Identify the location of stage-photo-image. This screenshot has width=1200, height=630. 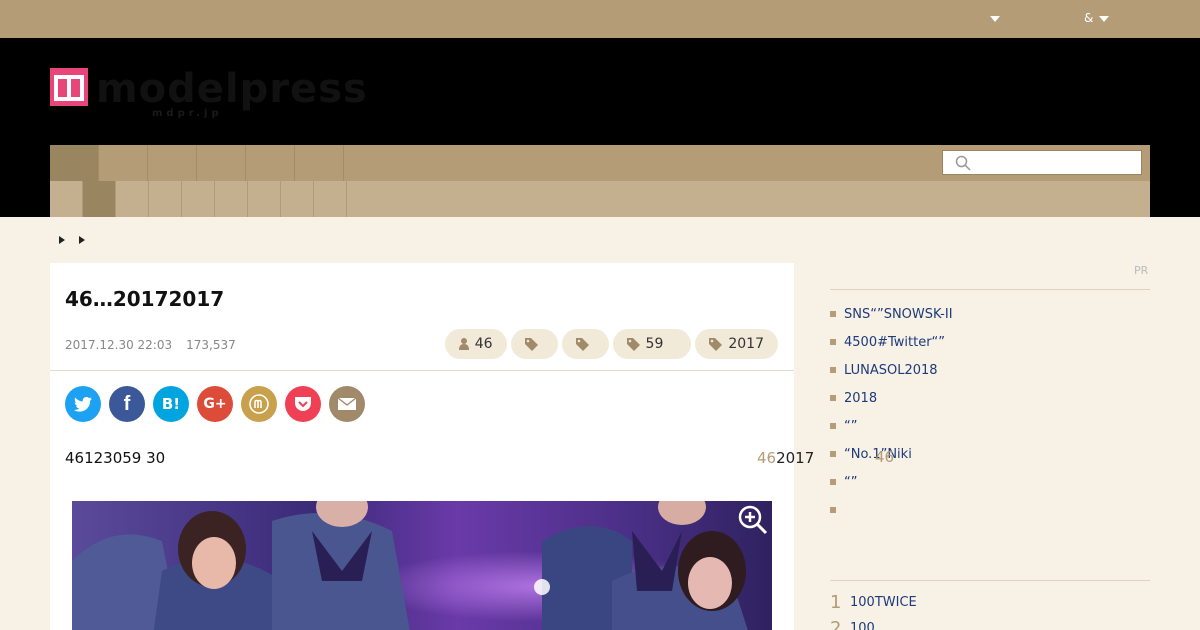
(422, 565).